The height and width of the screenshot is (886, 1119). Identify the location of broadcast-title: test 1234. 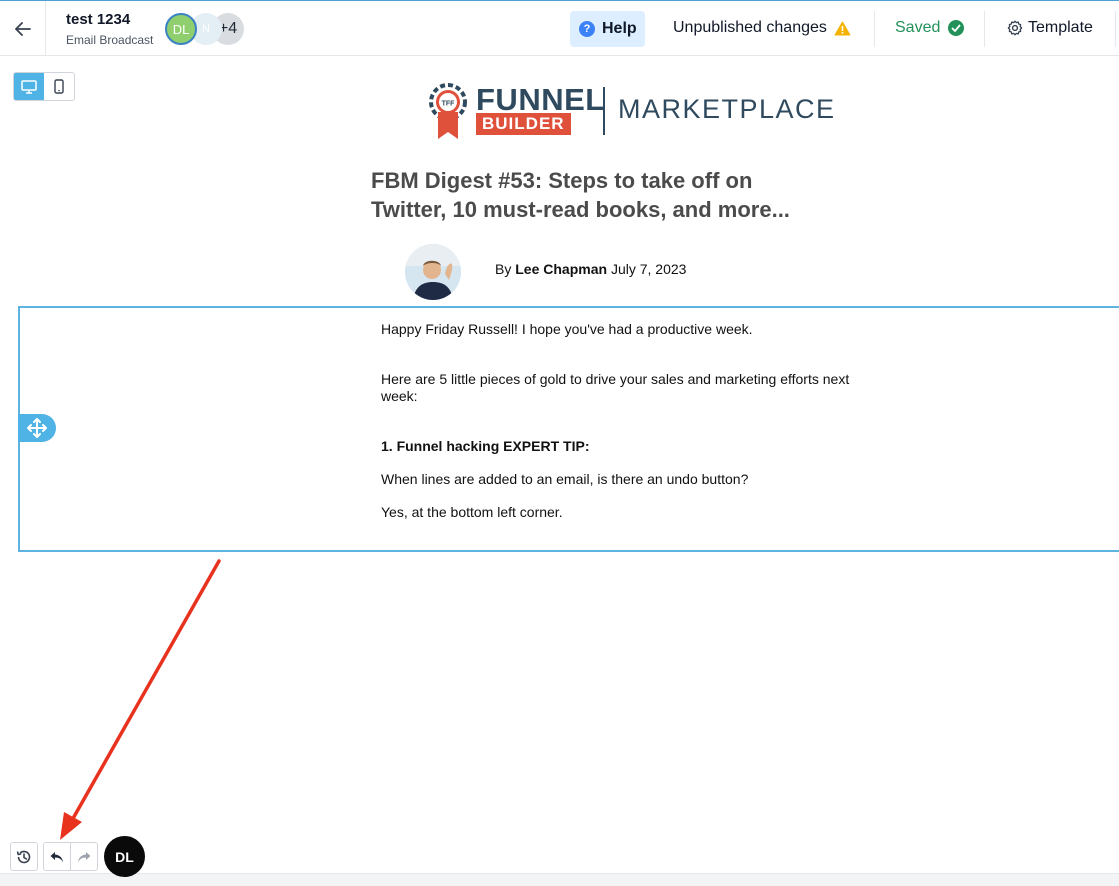
(98, 19).